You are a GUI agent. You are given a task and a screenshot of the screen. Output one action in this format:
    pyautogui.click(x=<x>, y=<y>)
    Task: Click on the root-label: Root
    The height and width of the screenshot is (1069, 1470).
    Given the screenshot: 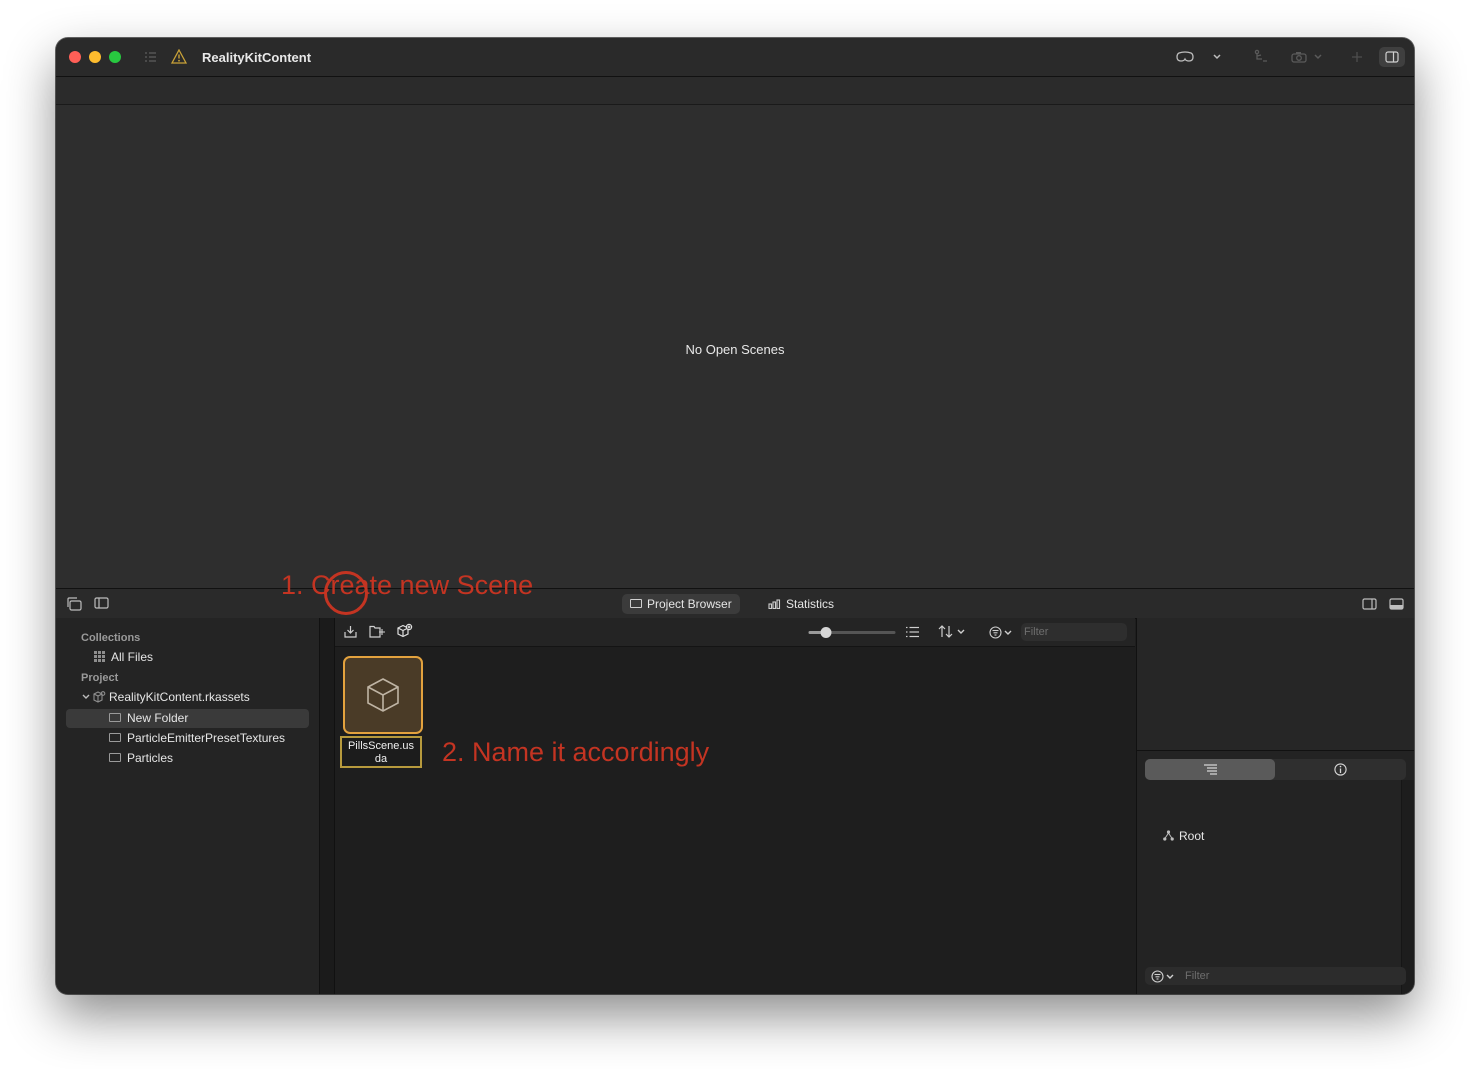 What is the action you would take?
    pyautogui.click(x=1192, y=836)
    